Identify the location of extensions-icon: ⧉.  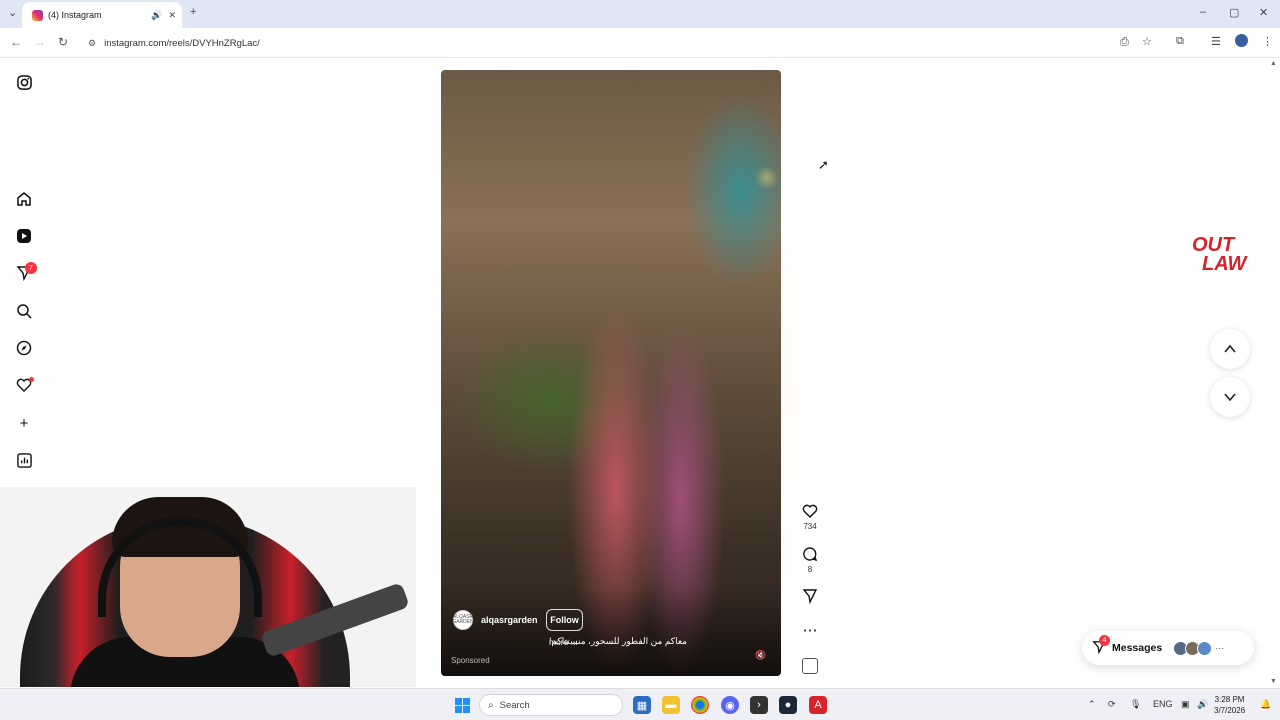
(1180, 41).